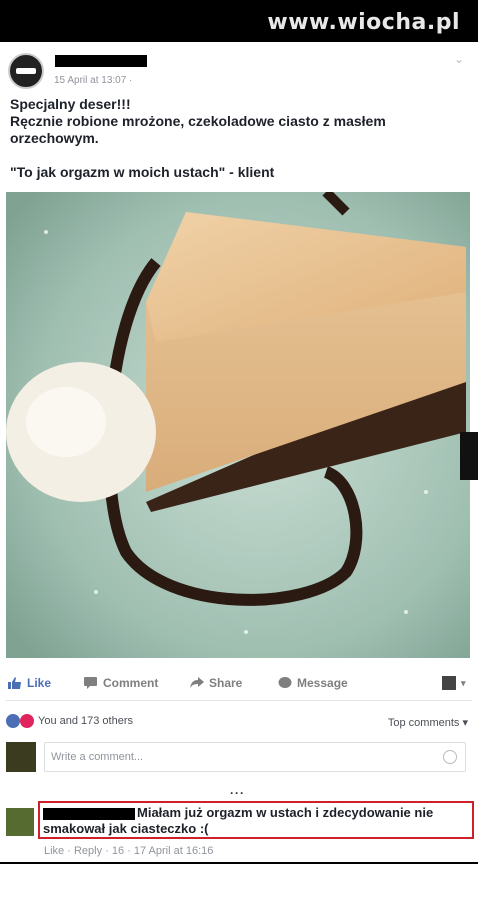 This screenshot has height=900, width=478. Describe the element at coordinates (27, 721) in the screenshot. I see `love-reaction-icon` at that location.